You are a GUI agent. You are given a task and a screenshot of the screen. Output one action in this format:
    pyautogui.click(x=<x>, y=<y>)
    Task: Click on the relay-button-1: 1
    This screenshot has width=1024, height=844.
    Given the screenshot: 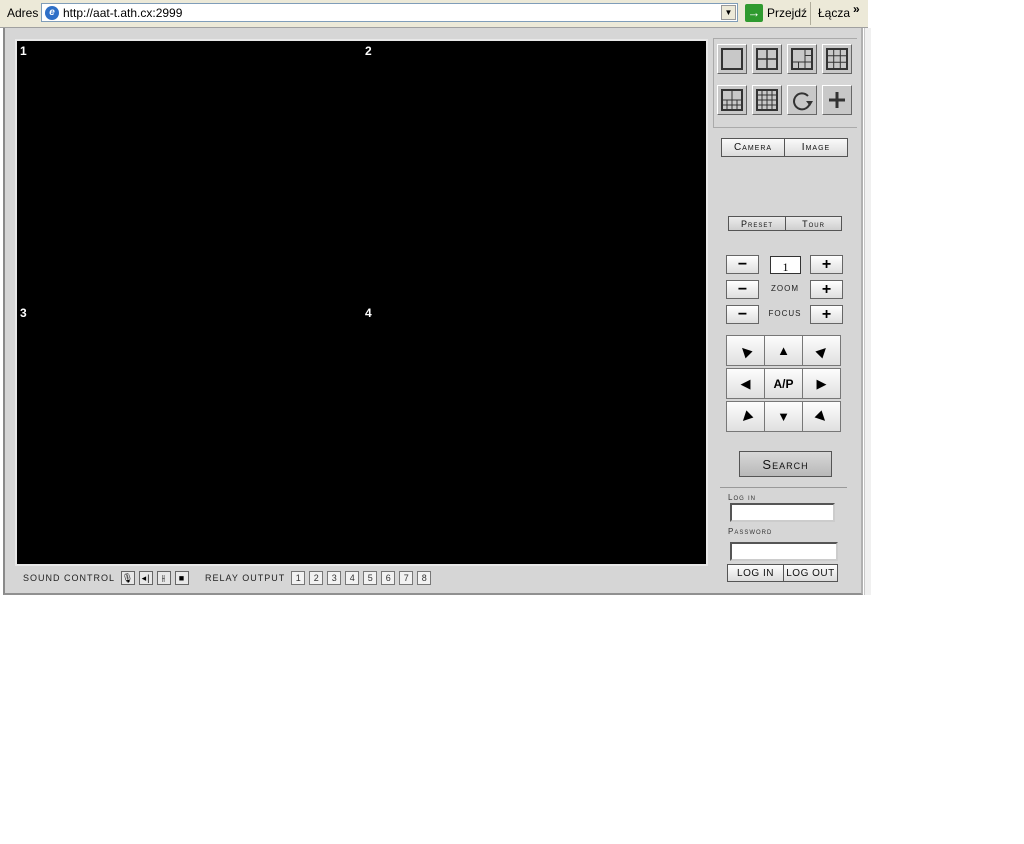 What is the action you would take?
    pyautogui.click(x=298, y=578)
    